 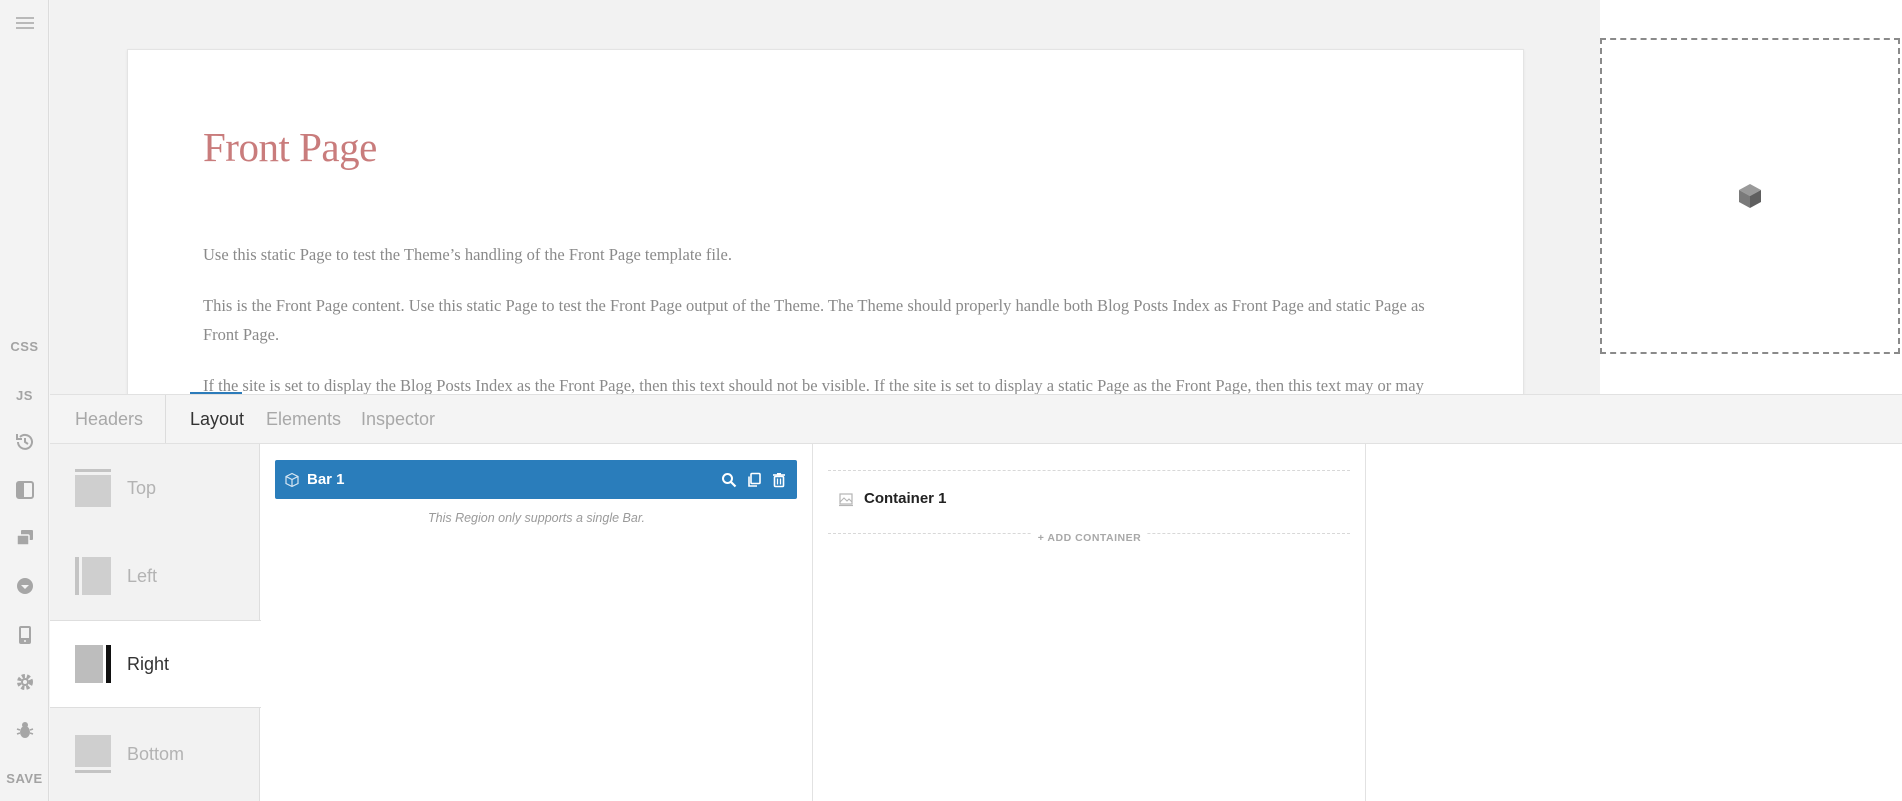 I want to click on tab-layout: Layout, so click(x=217, y=419).